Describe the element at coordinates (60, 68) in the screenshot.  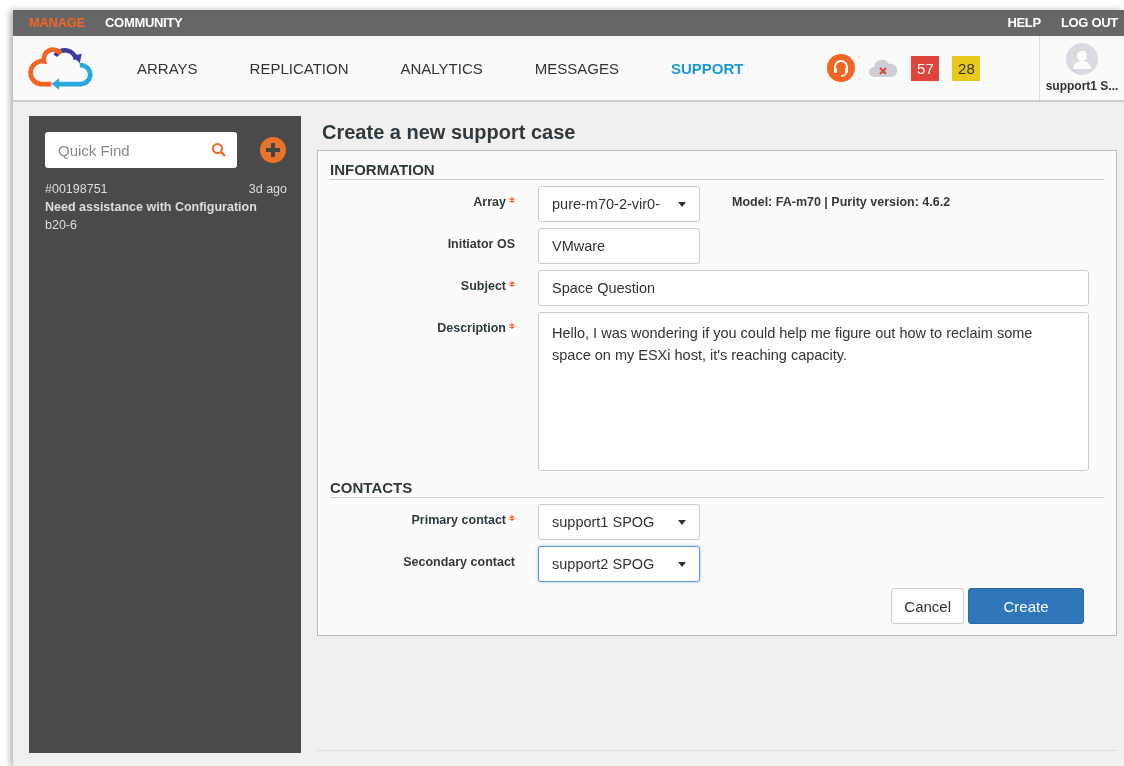
I see `cloud-logo-icon` at that location.